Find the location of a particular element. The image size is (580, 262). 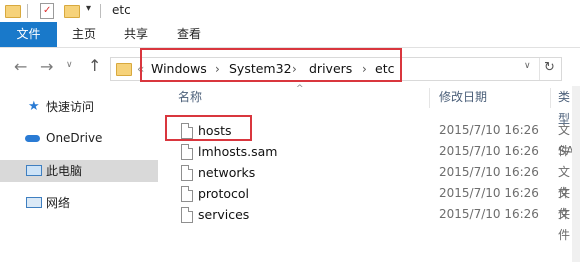

highlight-box-hosts is located at coordinates (208, 128).